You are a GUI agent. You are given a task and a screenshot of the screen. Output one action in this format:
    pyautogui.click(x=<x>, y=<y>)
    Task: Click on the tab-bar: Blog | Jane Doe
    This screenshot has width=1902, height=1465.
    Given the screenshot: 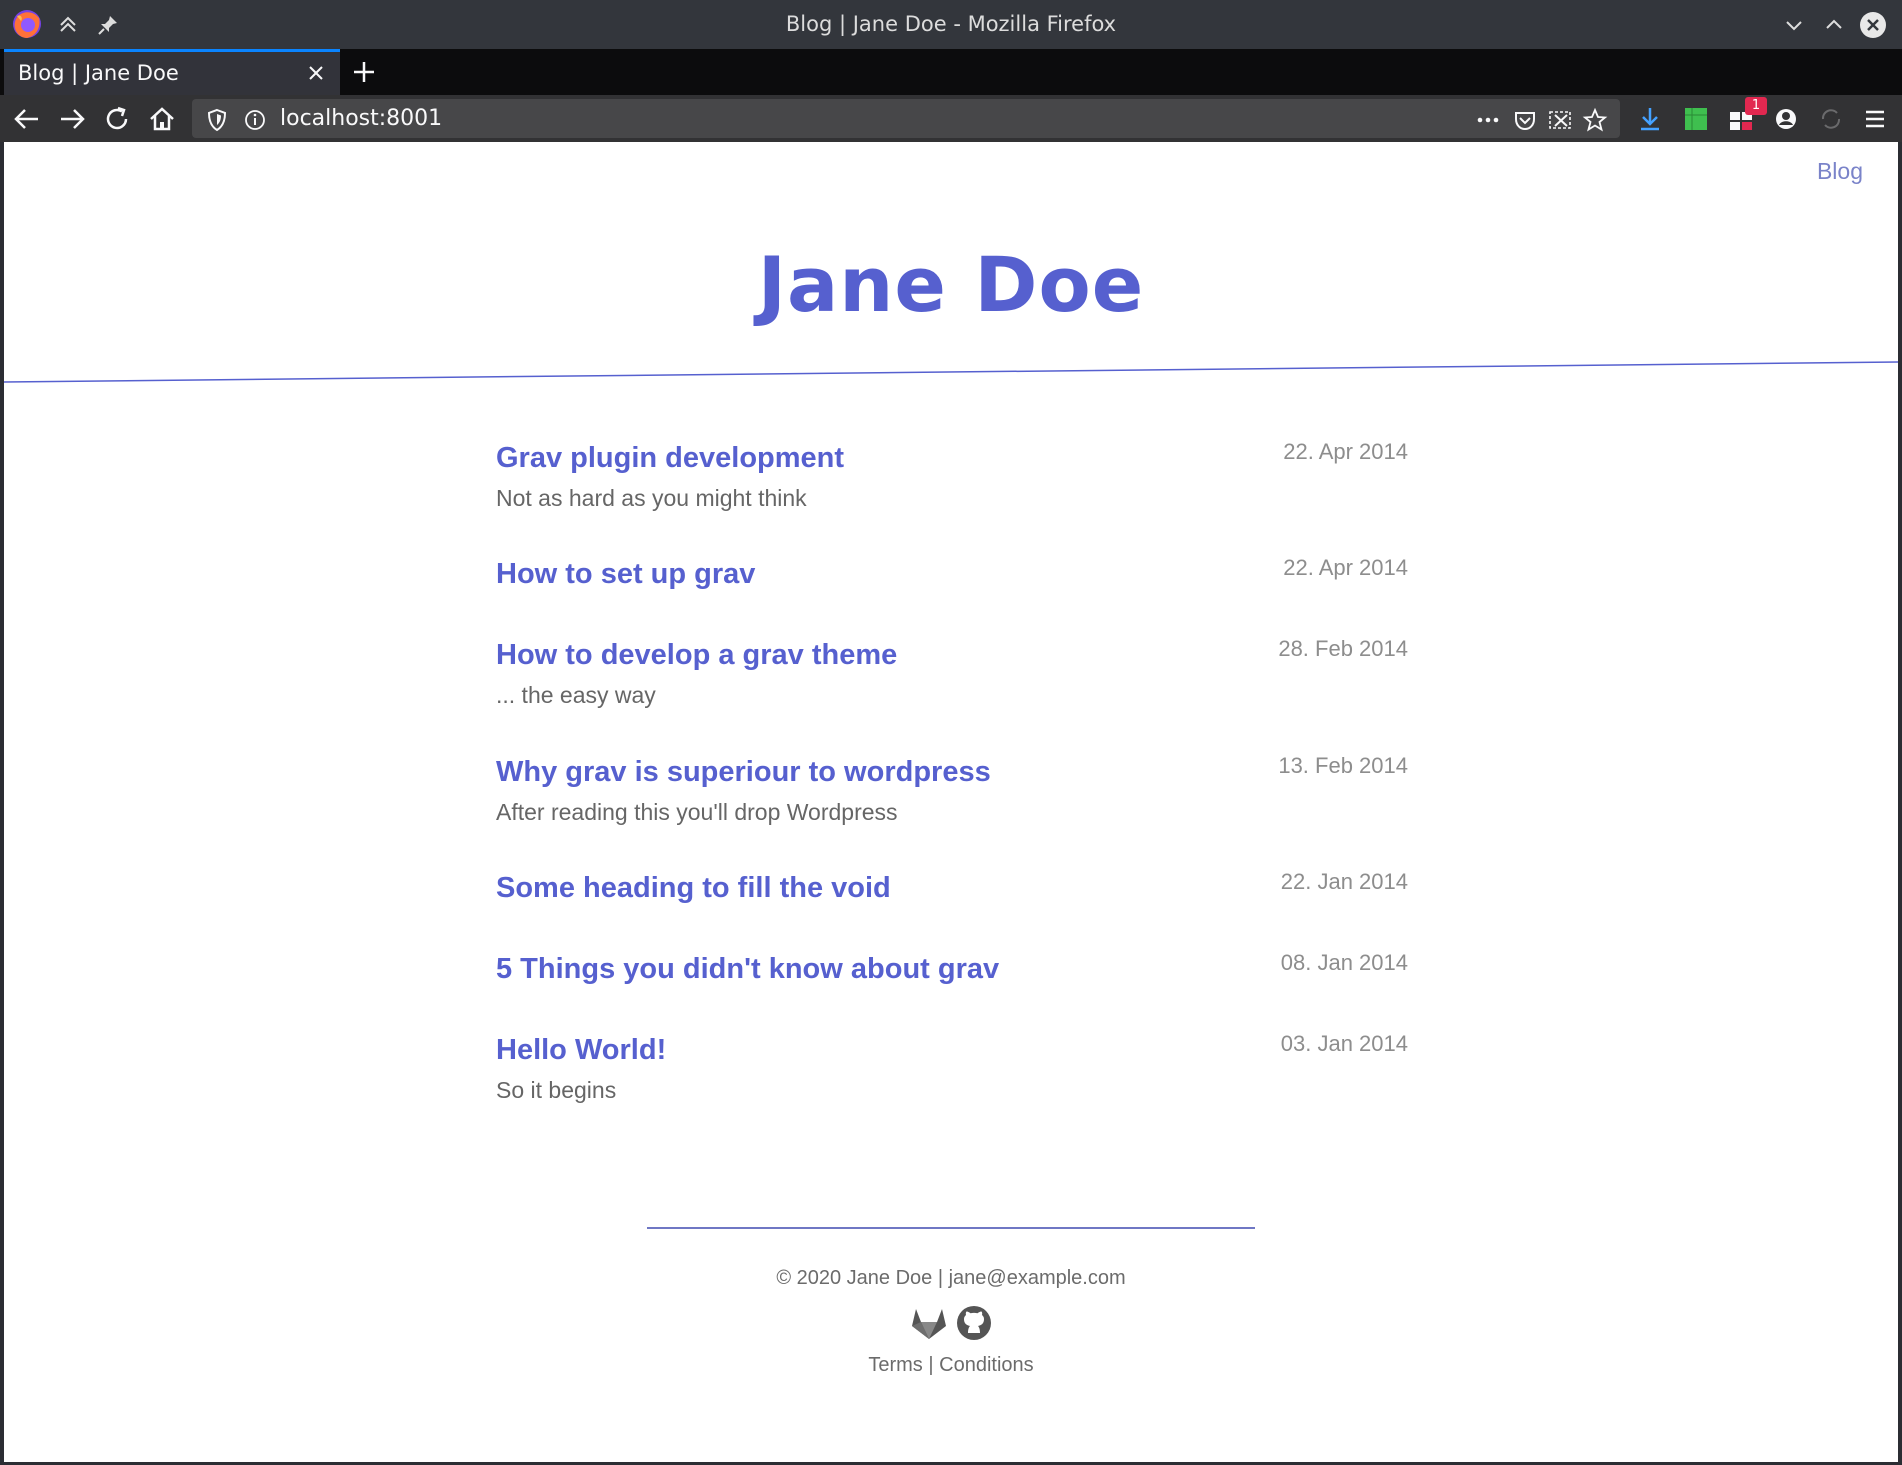 What is the action you would take?
    pyautogui.click(x=951, y=72)
    